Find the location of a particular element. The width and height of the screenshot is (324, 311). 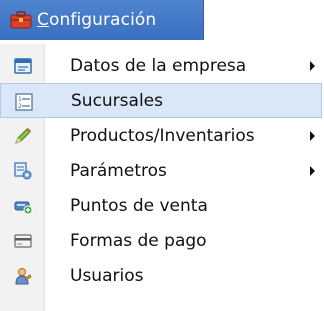

company-data-icon is located at coordinates (23, 66).